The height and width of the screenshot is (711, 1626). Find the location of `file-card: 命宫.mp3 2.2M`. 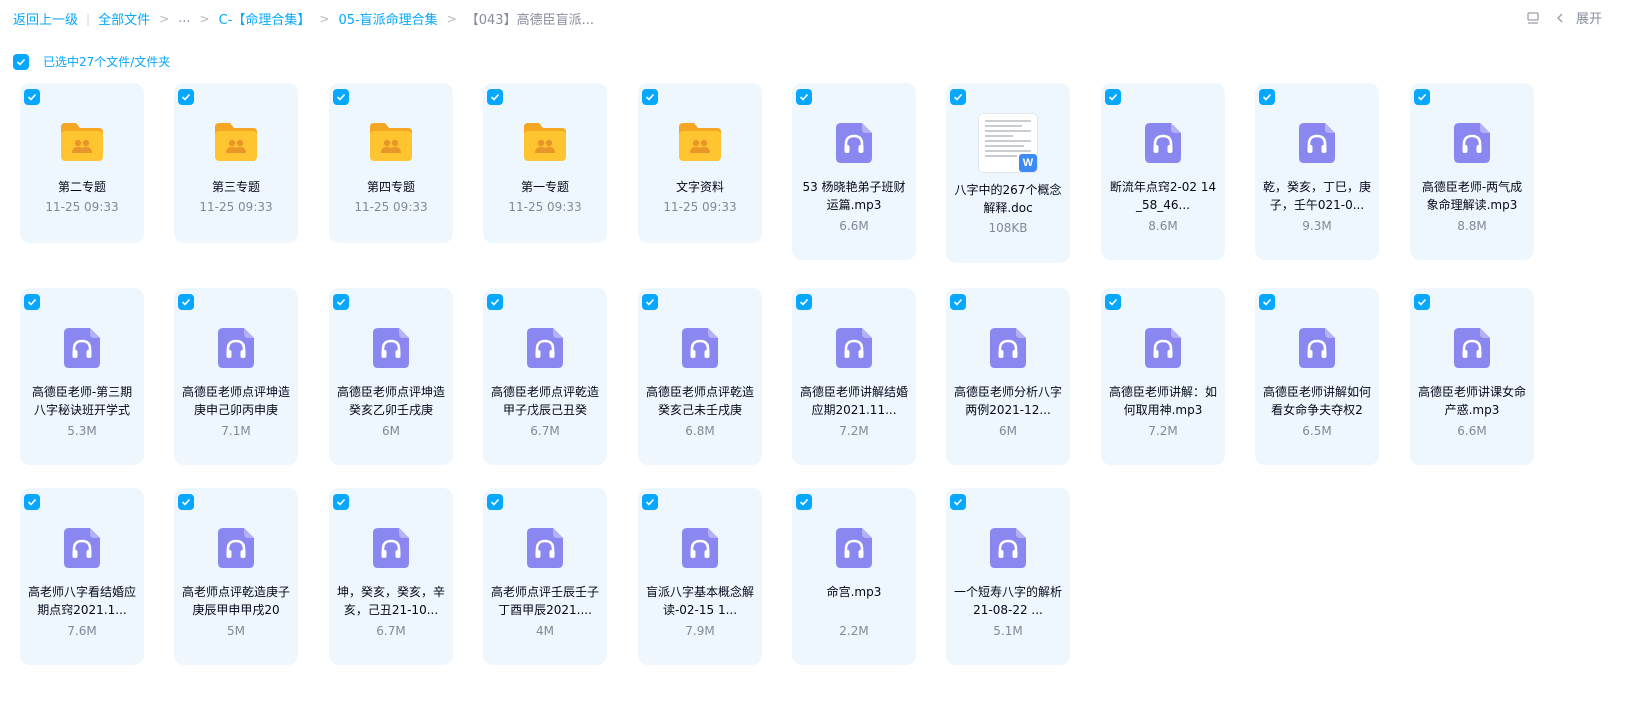

file-card: 命宫.mp3 2.2M is located at coordinates (854, 576).